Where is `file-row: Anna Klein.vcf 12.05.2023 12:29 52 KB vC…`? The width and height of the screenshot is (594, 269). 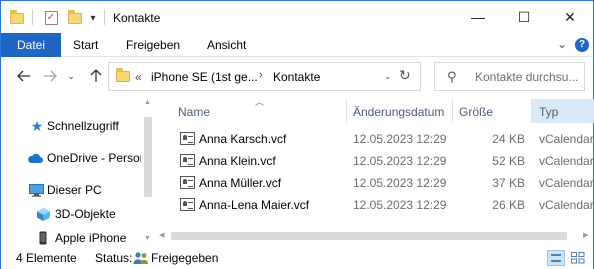
file-row: Anna Klein.vcf 12.05.2023 12:29 52 KB vC… is located at coordinates (383, 162).